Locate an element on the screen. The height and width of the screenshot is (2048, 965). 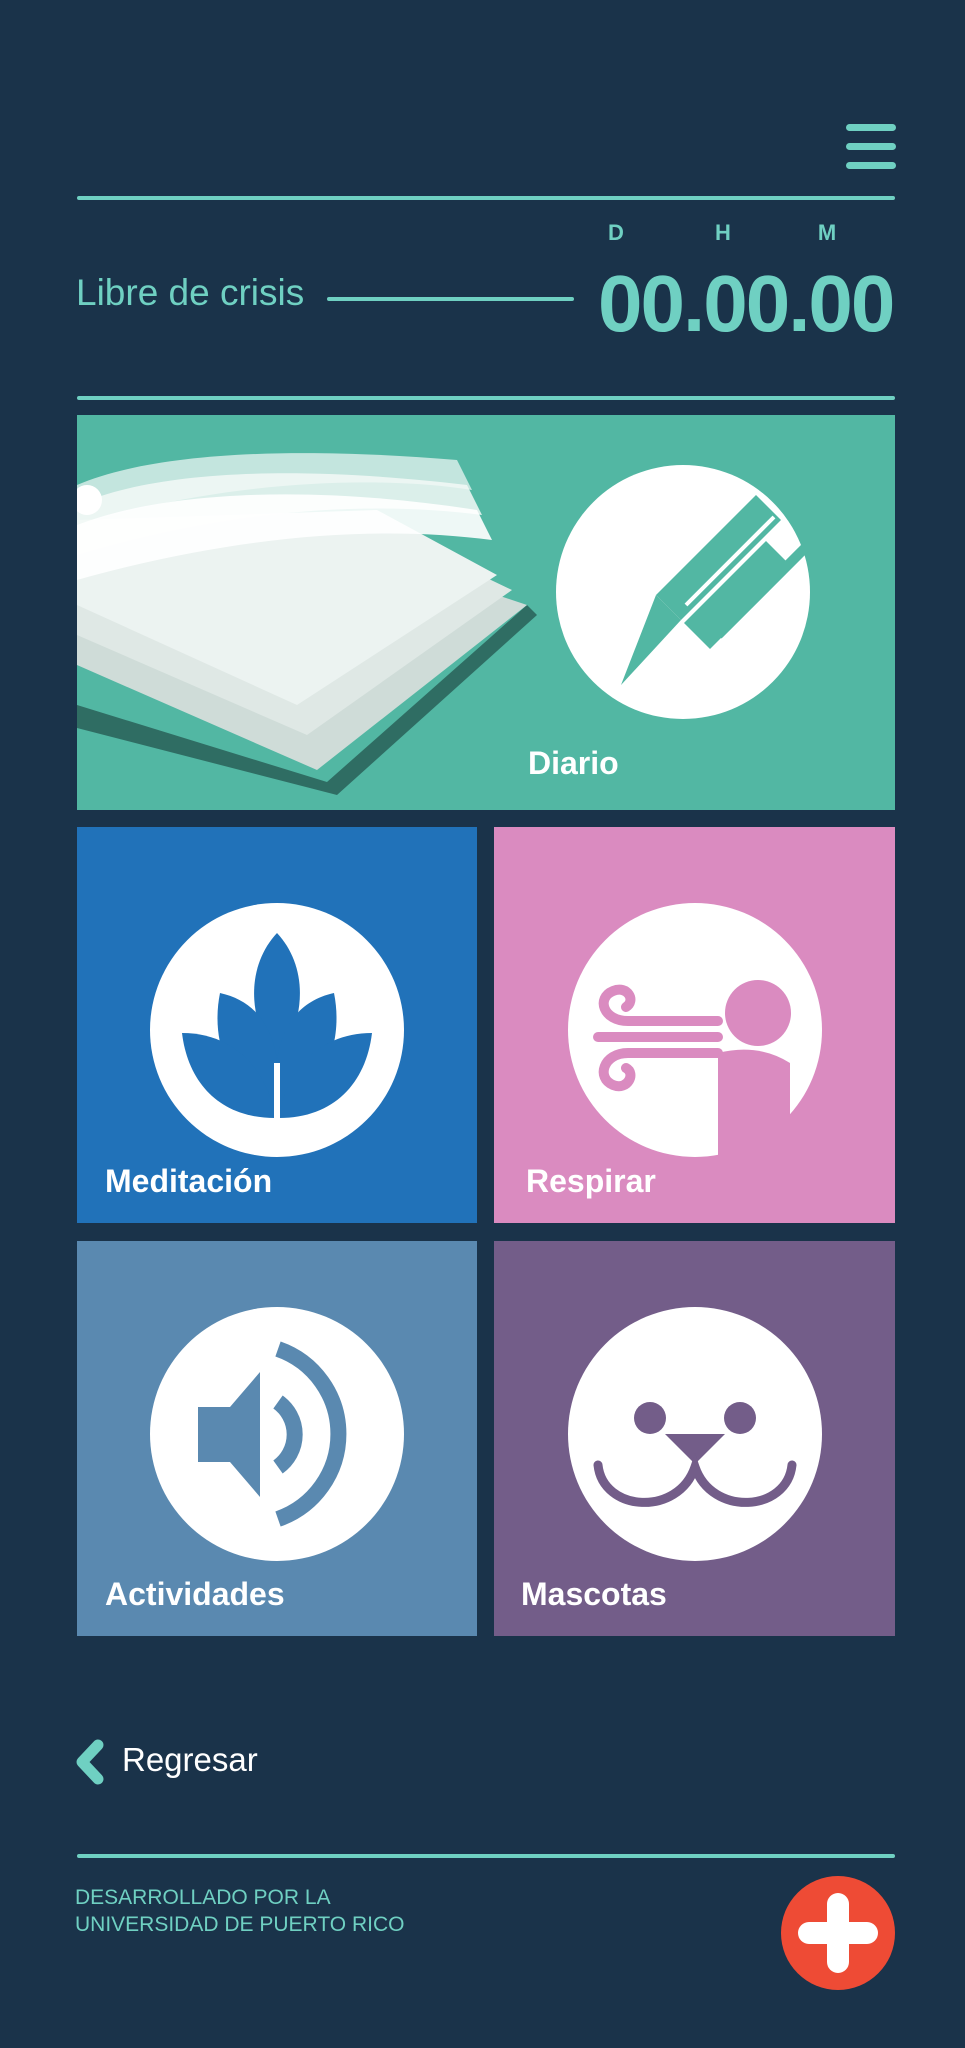
meditacion-label: Meditación is located at coordinates (189, 1181).